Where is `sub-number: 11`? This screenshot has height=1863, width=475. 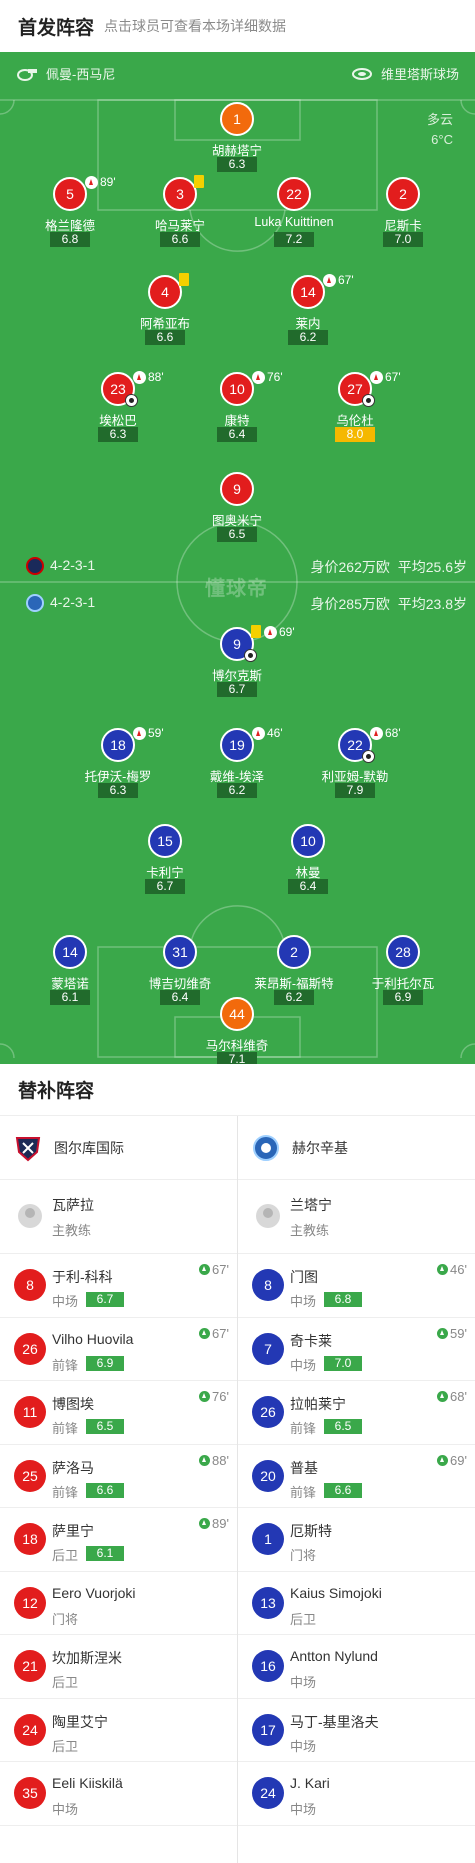 sub-number: 11 is located at coordinates (30, 1412).